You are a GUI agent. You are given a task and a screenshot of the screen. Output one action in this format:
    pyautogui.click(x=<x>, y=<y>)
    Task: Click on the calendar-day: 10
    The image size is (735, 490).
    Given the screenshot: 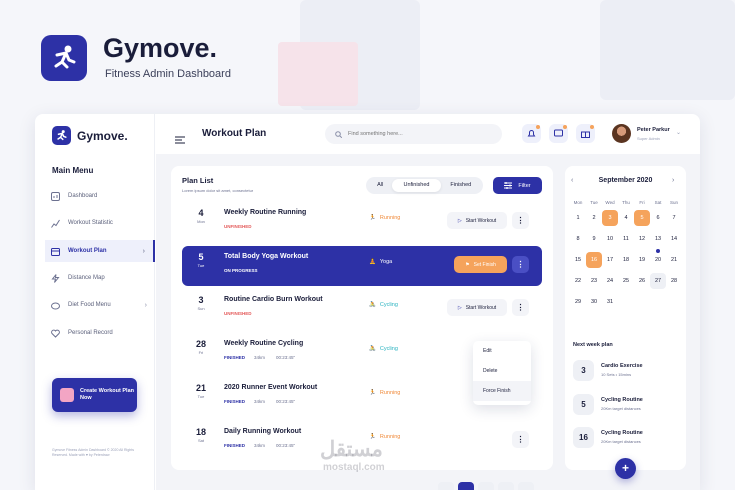 What is the action you would take?
    pyautogui.click(x=610, y=239)
    